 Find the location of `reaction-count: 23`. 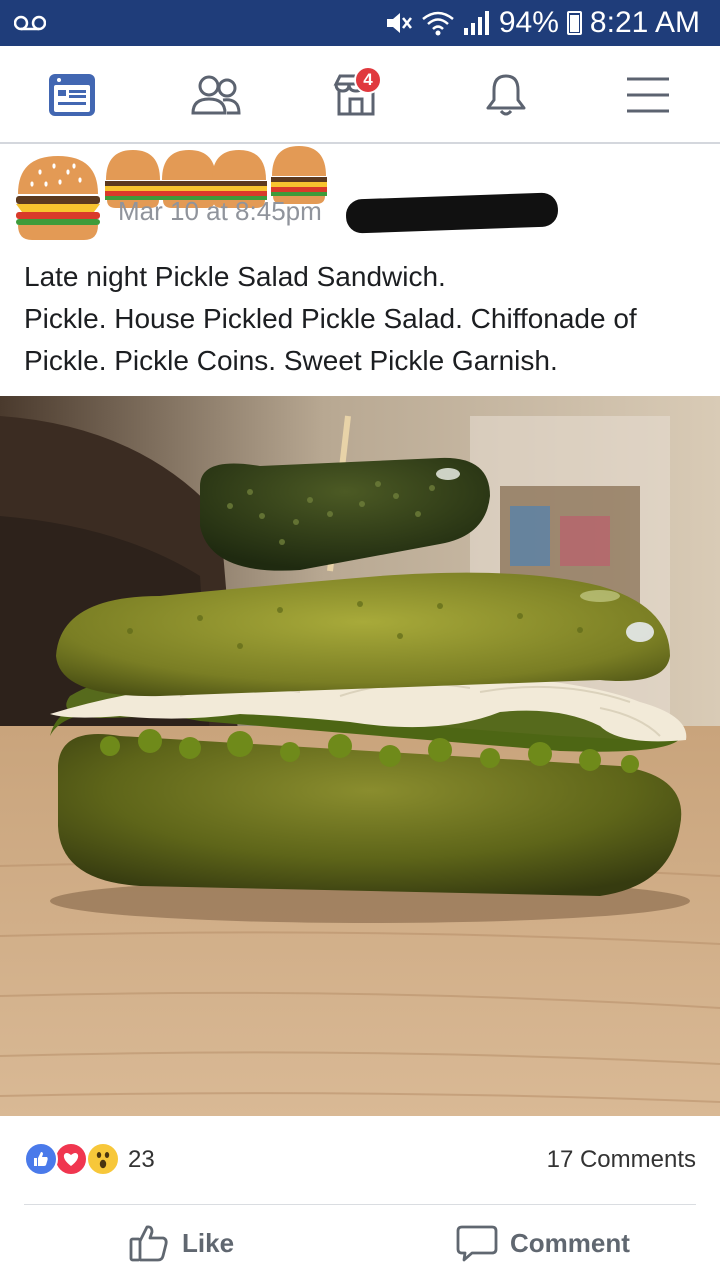

reaction-count: 23 is located at coordinates (141, 1159).